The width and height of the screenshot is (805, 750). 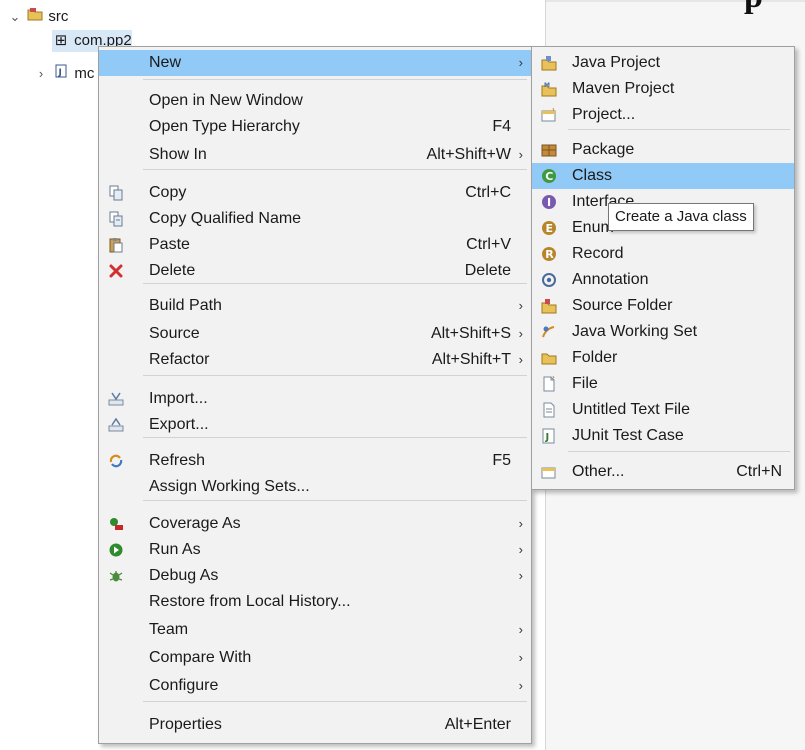 What do you see at coordinates (116, 219) in the screenshot?
I see `copy-qualified-icon` at bounding box center [116, 219].